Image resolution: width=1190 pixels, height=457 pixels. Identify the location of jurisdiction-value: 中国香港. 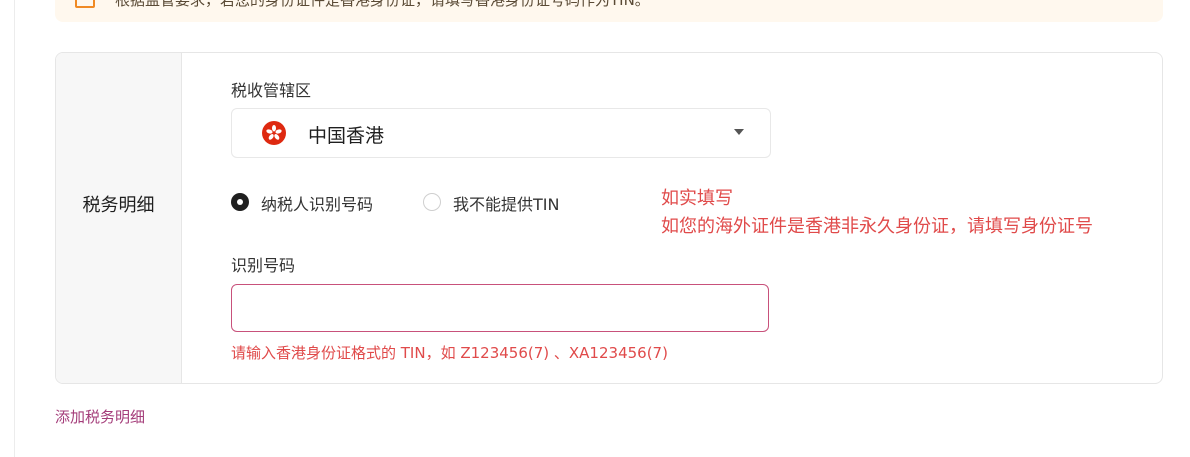
(346, 136).